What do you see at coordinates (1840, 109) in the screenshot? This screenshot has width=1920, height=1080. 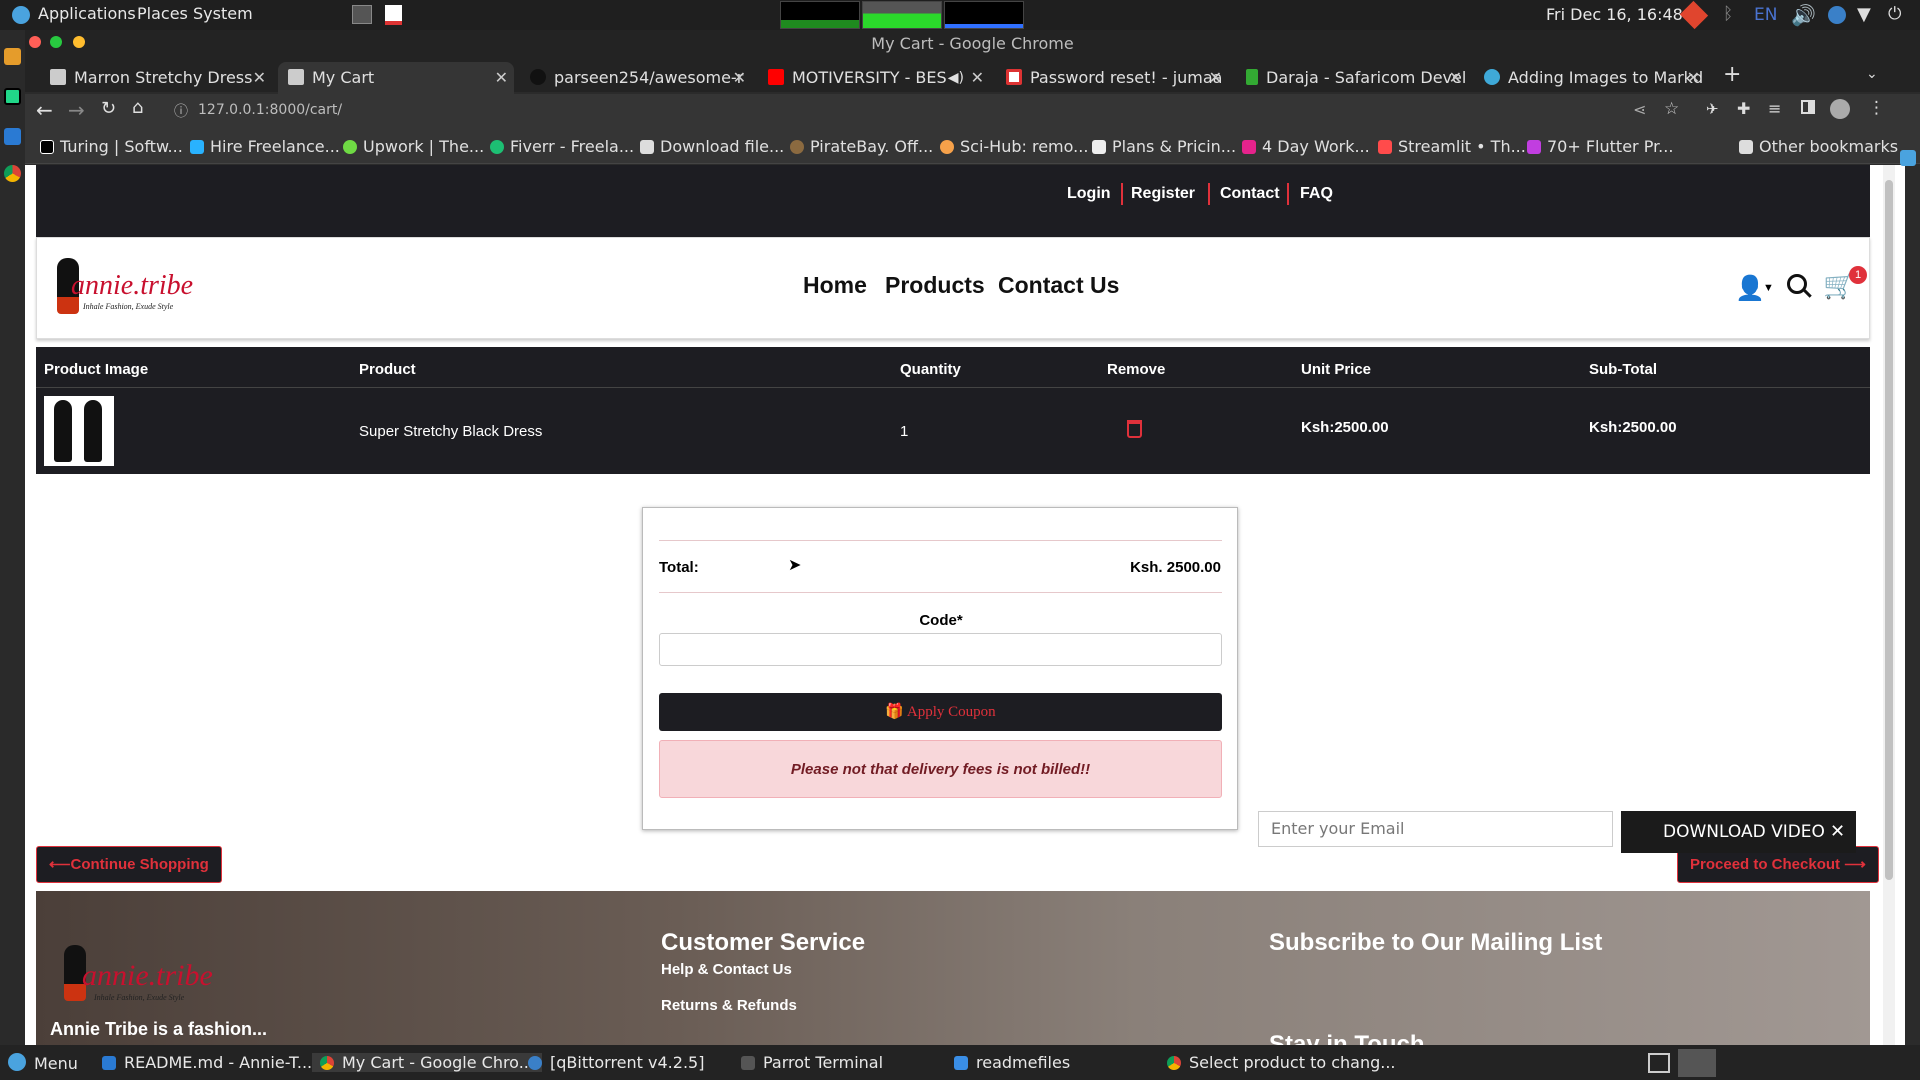 I see `profile-avatar` at bounding box center [1840, 109].